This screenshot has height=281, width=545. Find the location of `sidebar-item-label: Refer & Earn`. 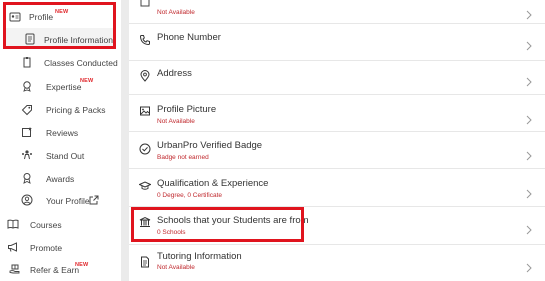

sidebar-item-label: Refer & Earn is located at coordinates (55, 270).